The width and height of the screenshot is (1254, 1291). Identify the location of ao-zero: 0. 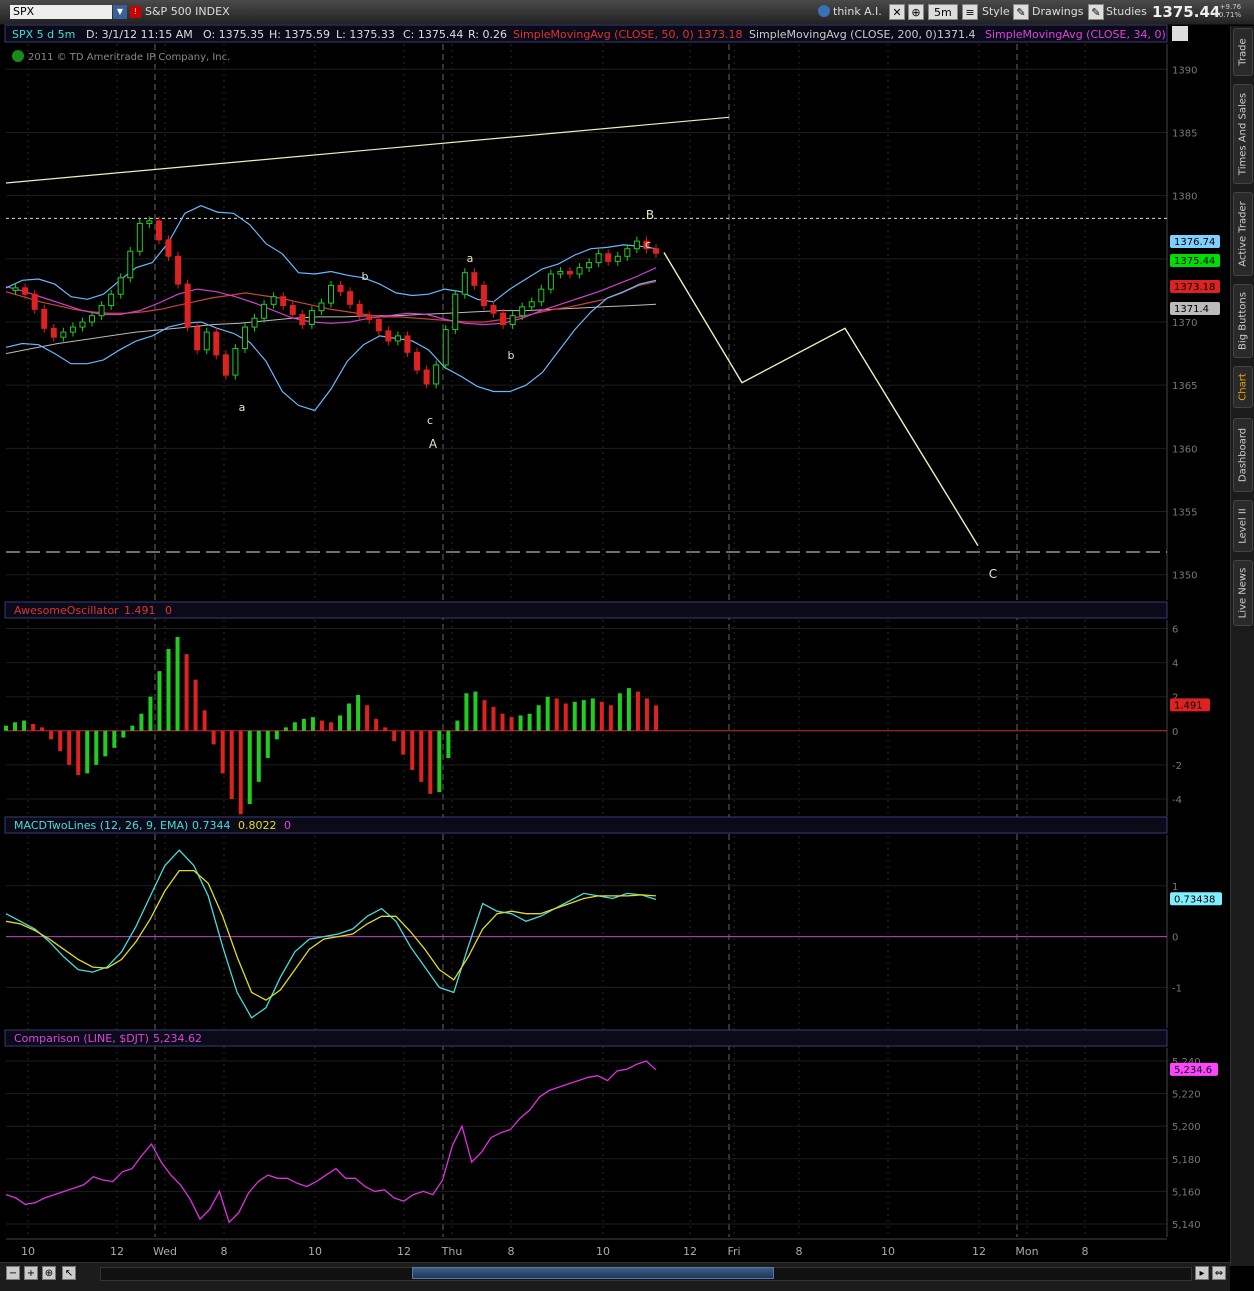
(168, 610).